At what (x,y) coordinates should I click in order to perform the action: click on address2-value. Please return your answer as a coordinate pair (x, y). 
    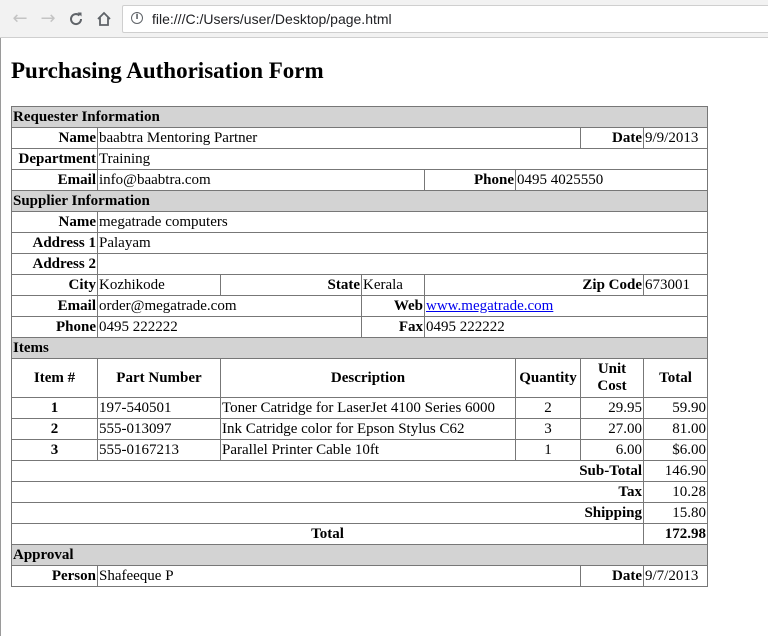
    Looking at the image, I should click on (402, 264).